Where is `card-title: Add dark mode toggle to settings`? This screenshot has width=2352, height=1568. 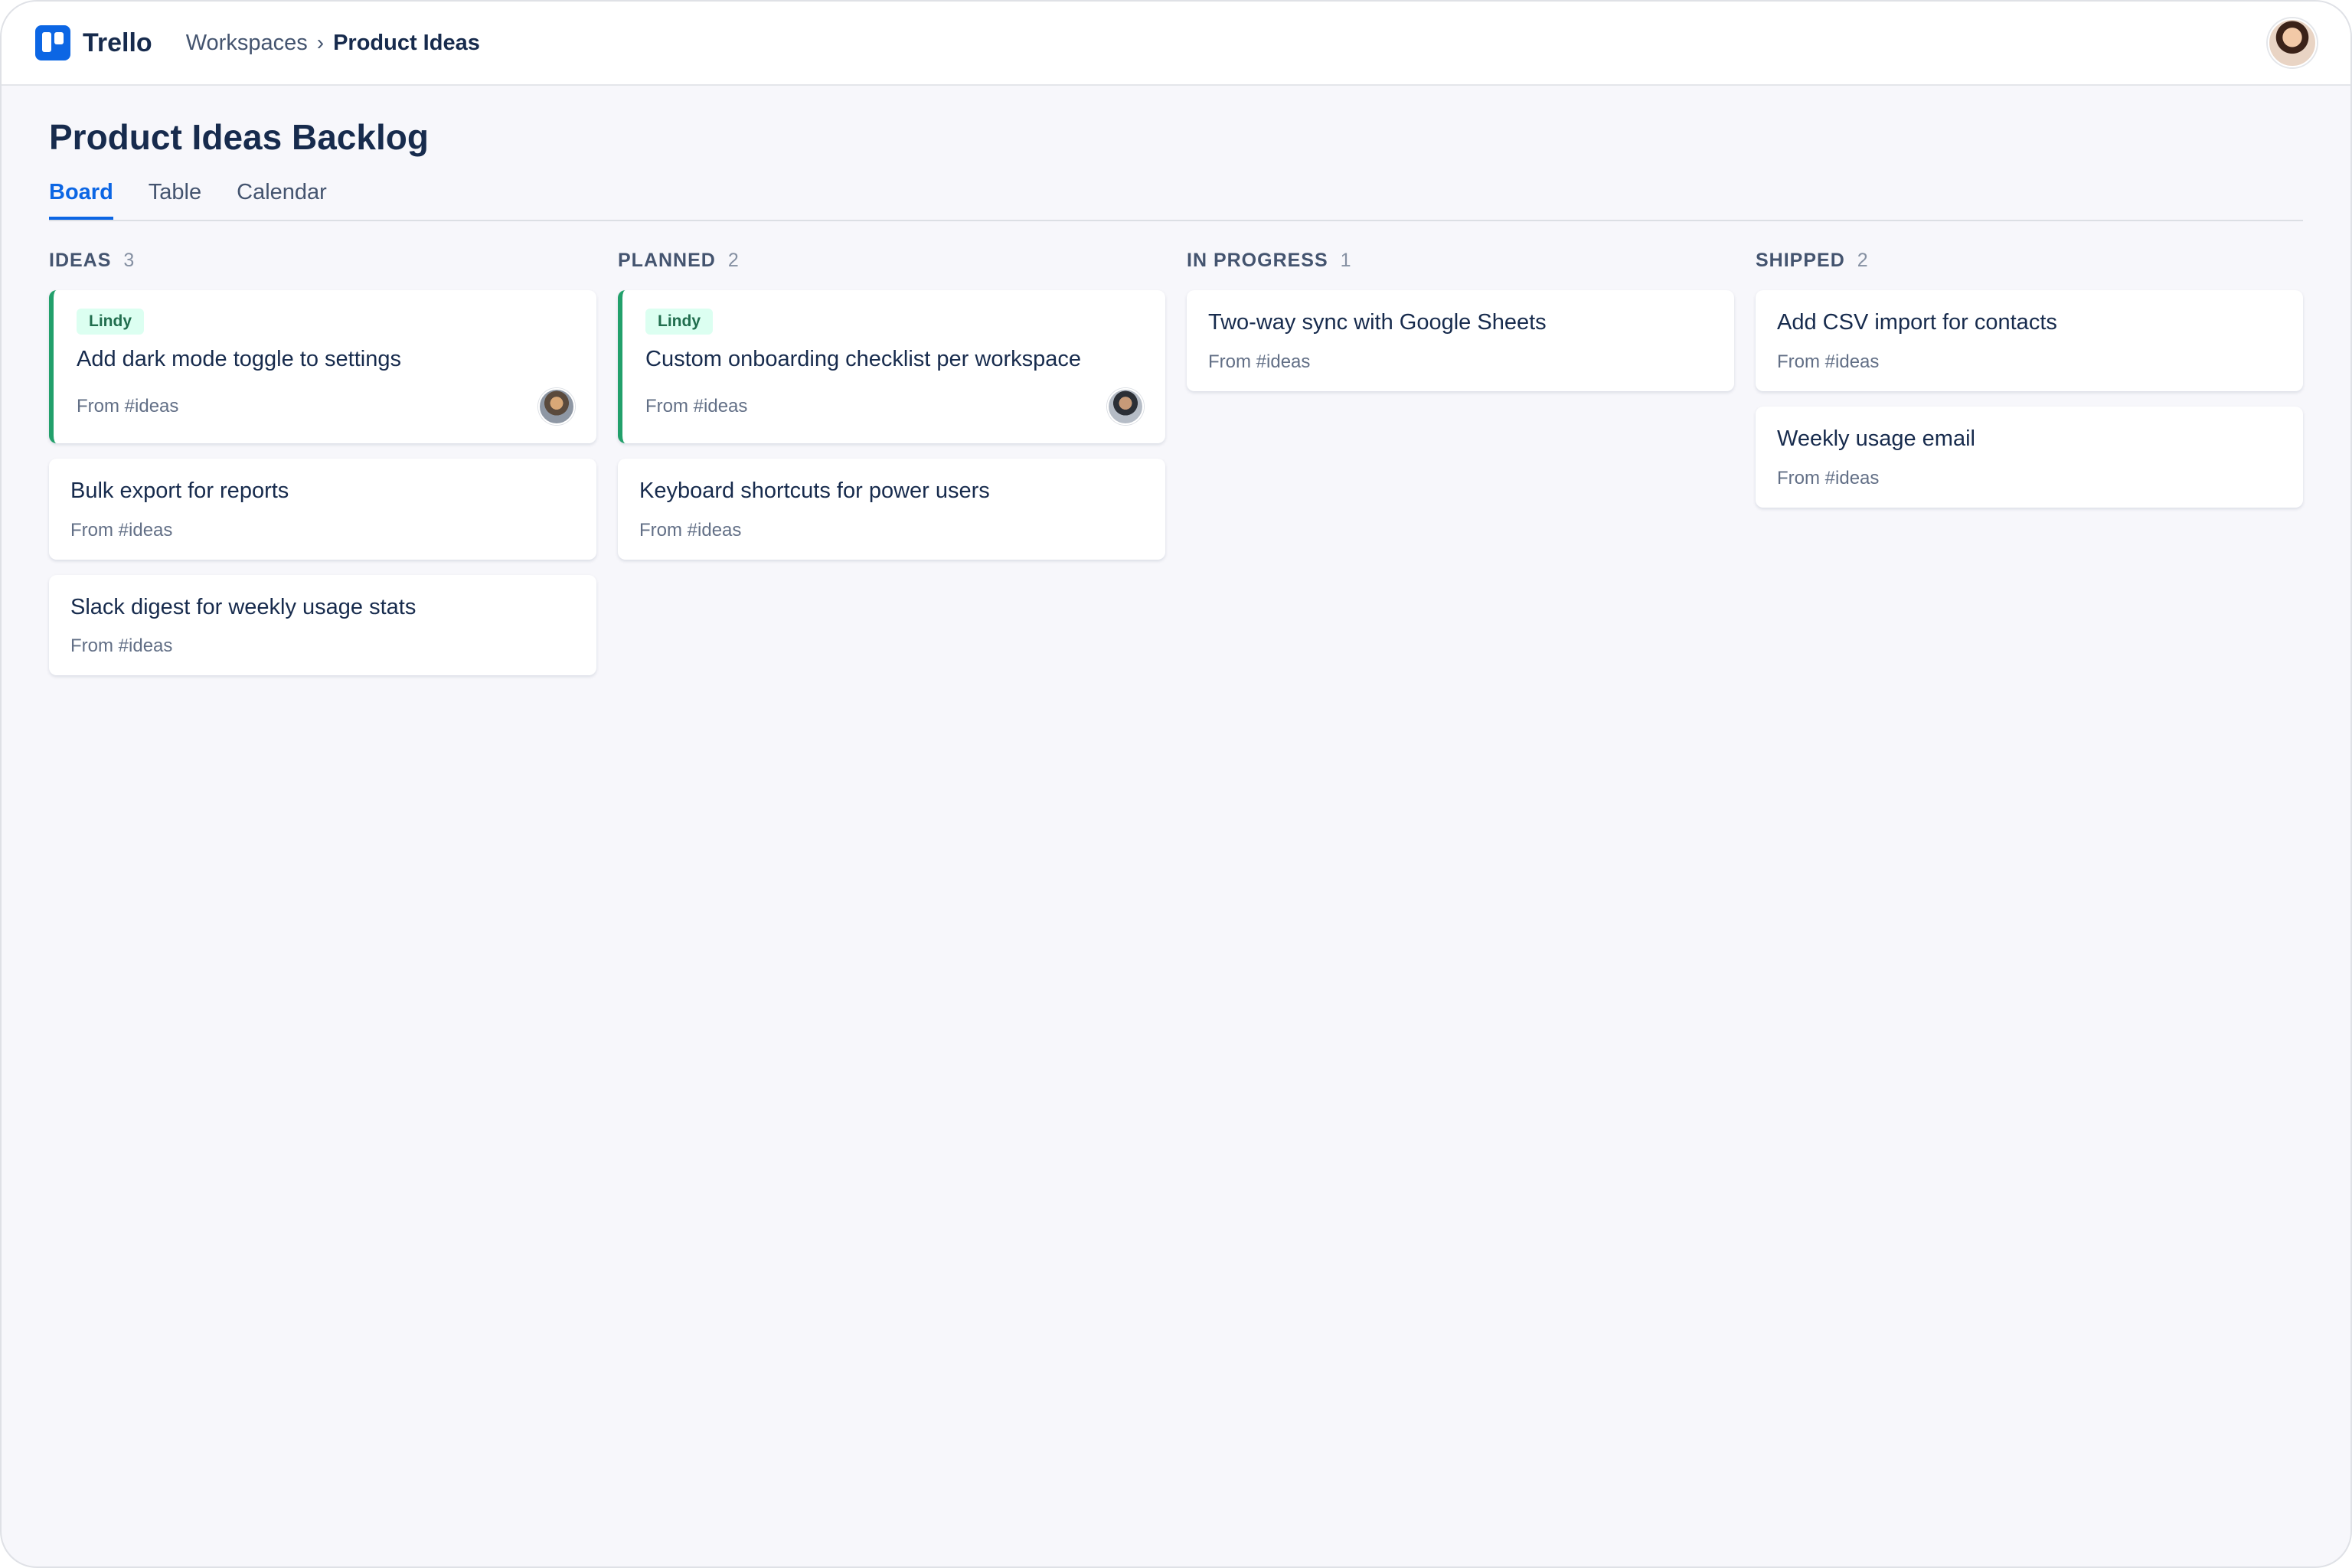
card-title: Add dark mode toggle to settings is located at coordinates (239, 359).